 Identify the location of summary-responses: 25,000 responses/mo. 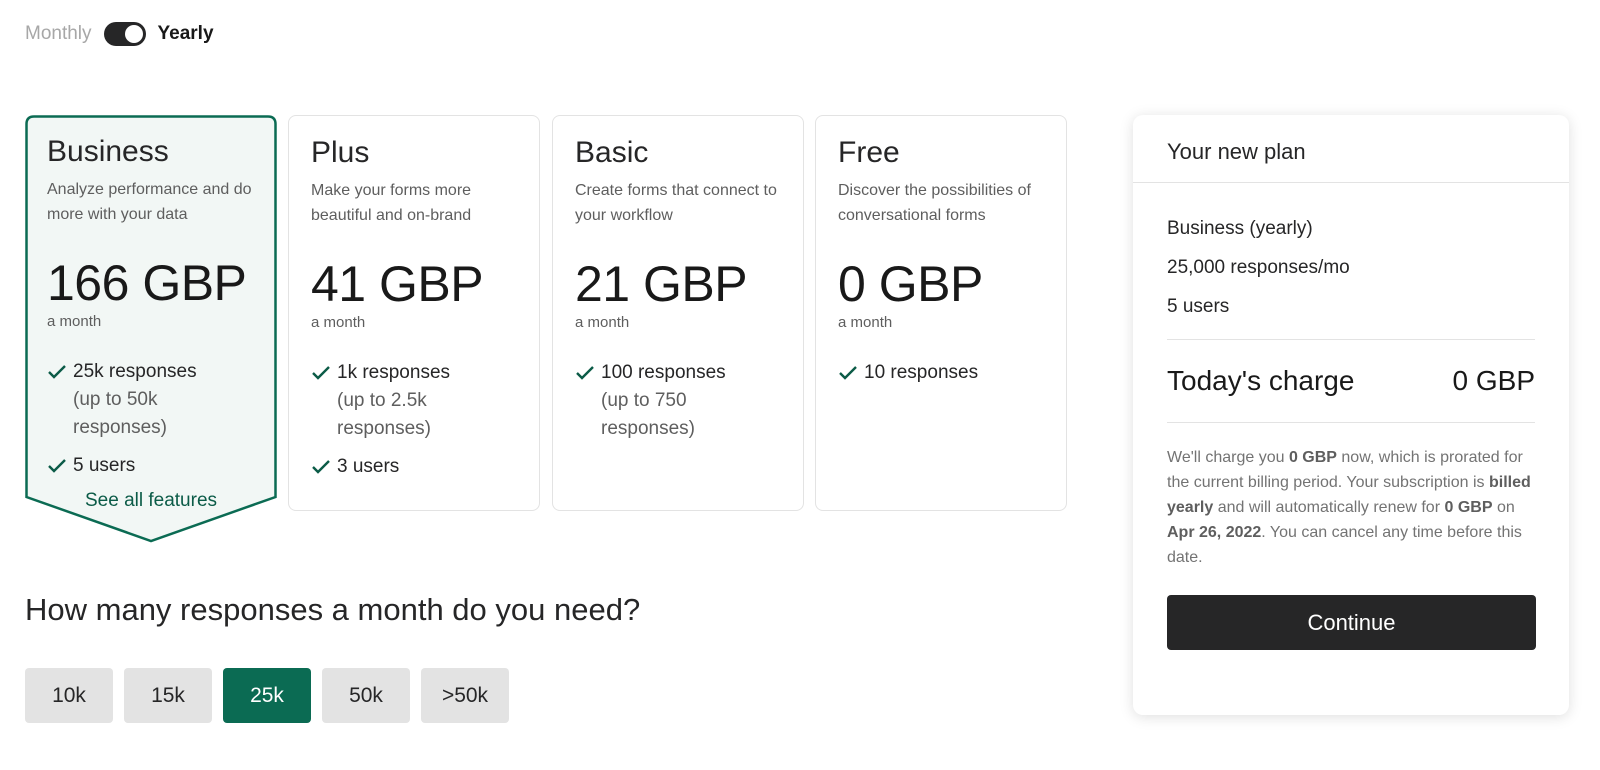
(1258, 267).